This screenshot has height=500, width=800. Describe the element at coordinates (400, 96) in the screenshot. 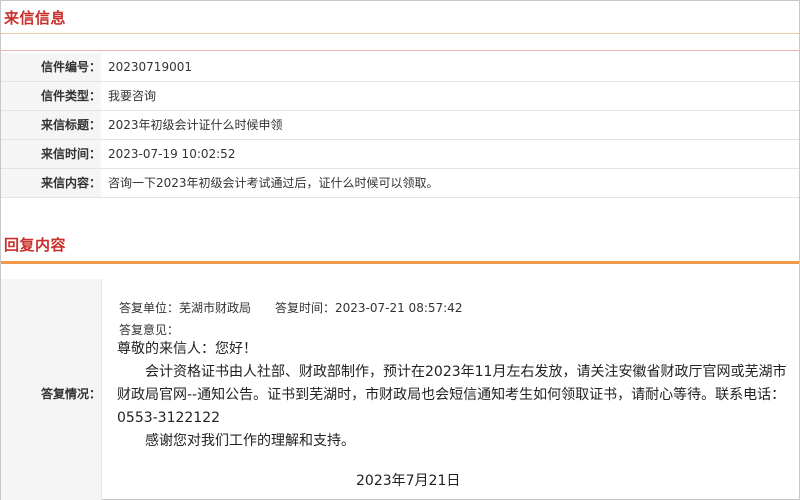

I see `letter-row-type: 信件类型： 我要咨询` at that location.